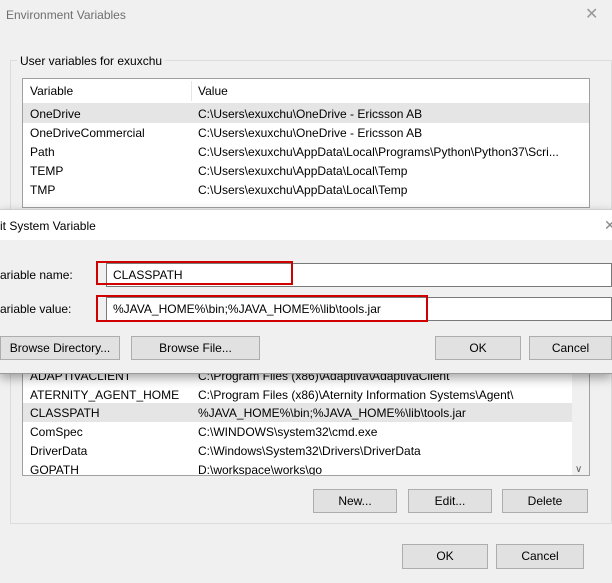  What do you see at coordinates (65, 413) in the screenshot?
I see `variable-name: CLASSPATH` at bounding box center [65, 413].